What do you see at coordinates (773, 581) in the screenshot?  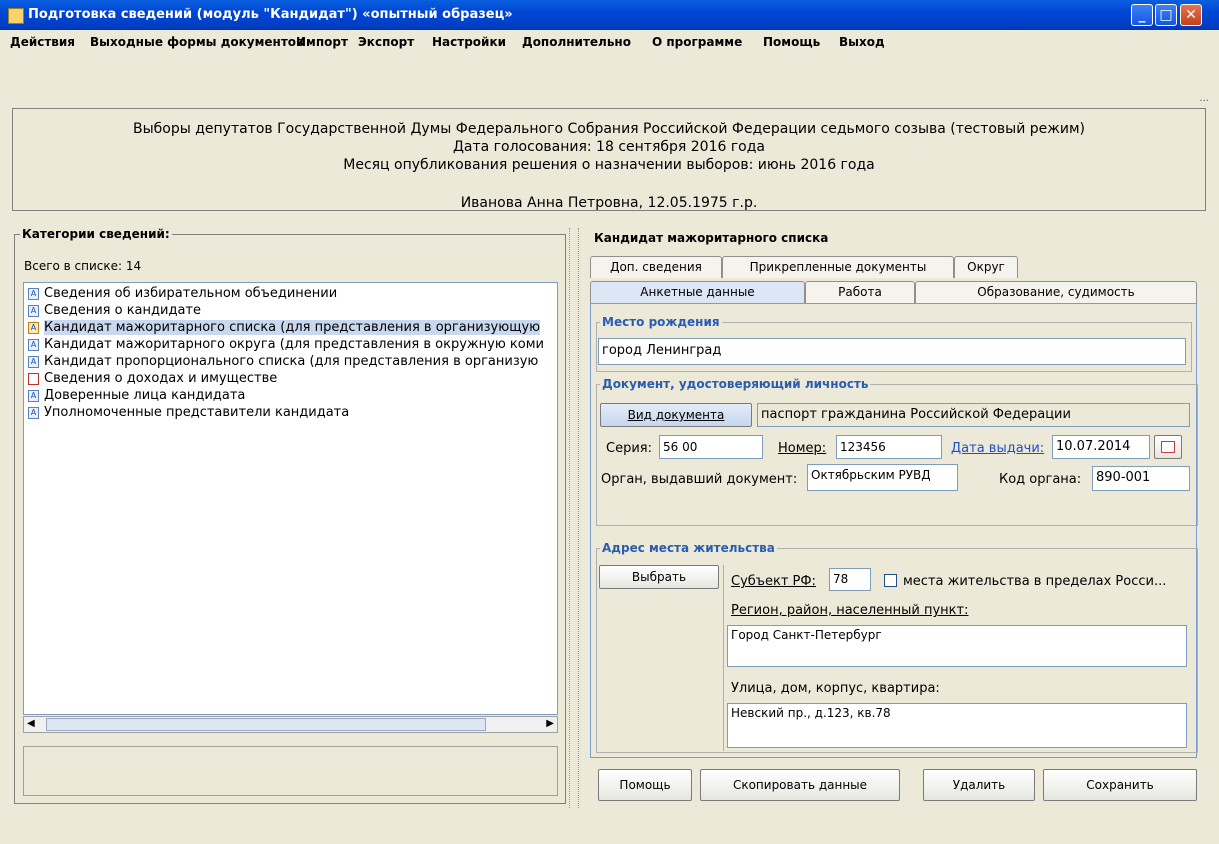 I see `subject-label: Субъект РФ:` at bounding box center [773, 581].